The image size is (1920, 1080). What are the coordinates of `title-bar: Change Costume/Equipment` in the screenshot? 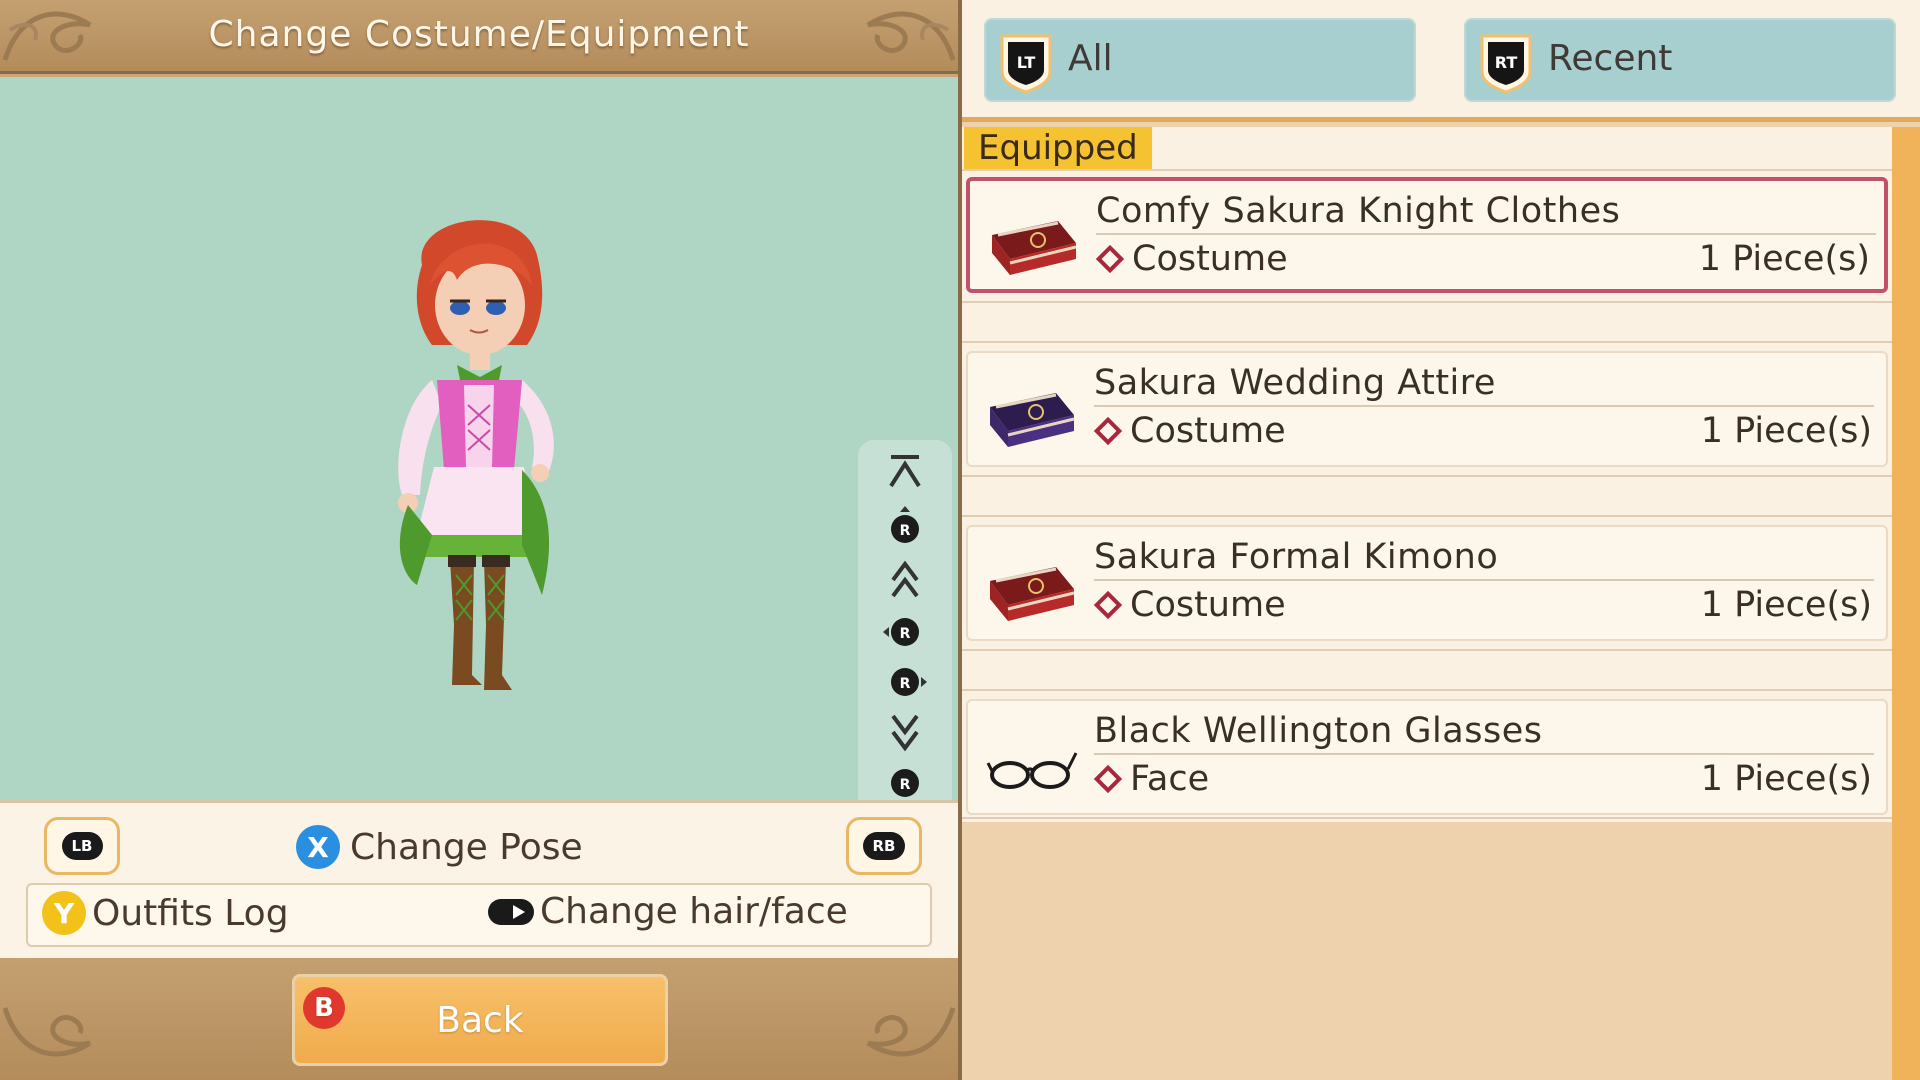 It's located at (479, 37).